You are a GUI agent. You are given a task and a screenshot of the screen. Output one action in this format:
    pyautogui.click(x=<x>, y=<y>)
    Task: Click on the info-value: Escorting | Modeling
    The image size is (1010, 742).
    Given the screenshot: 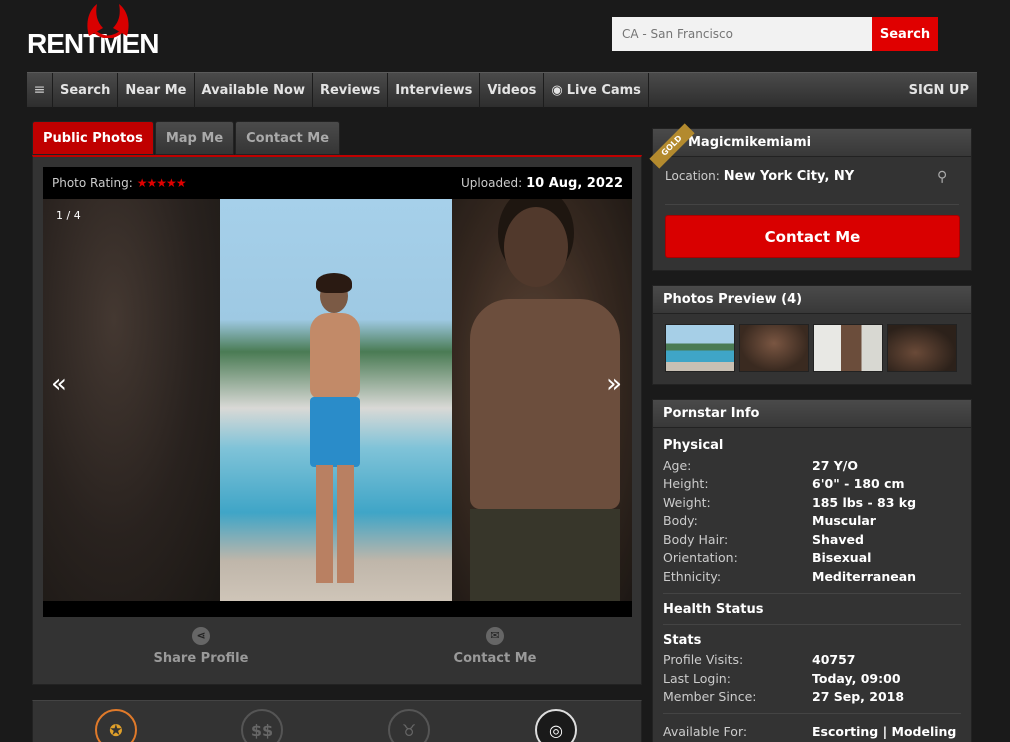 What is the action you would take?
    pyautogui.click(x=884, y=731)
    